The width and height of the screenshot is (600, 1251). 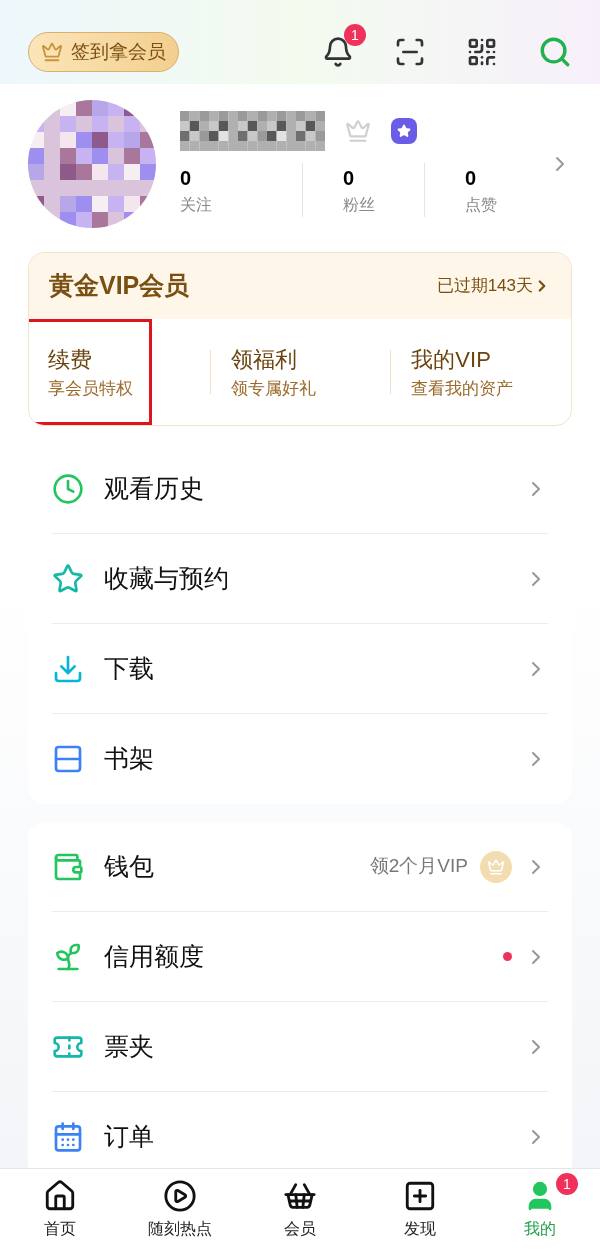 I want to click on menu-label: 票夹, so click(x=129, y=1046).